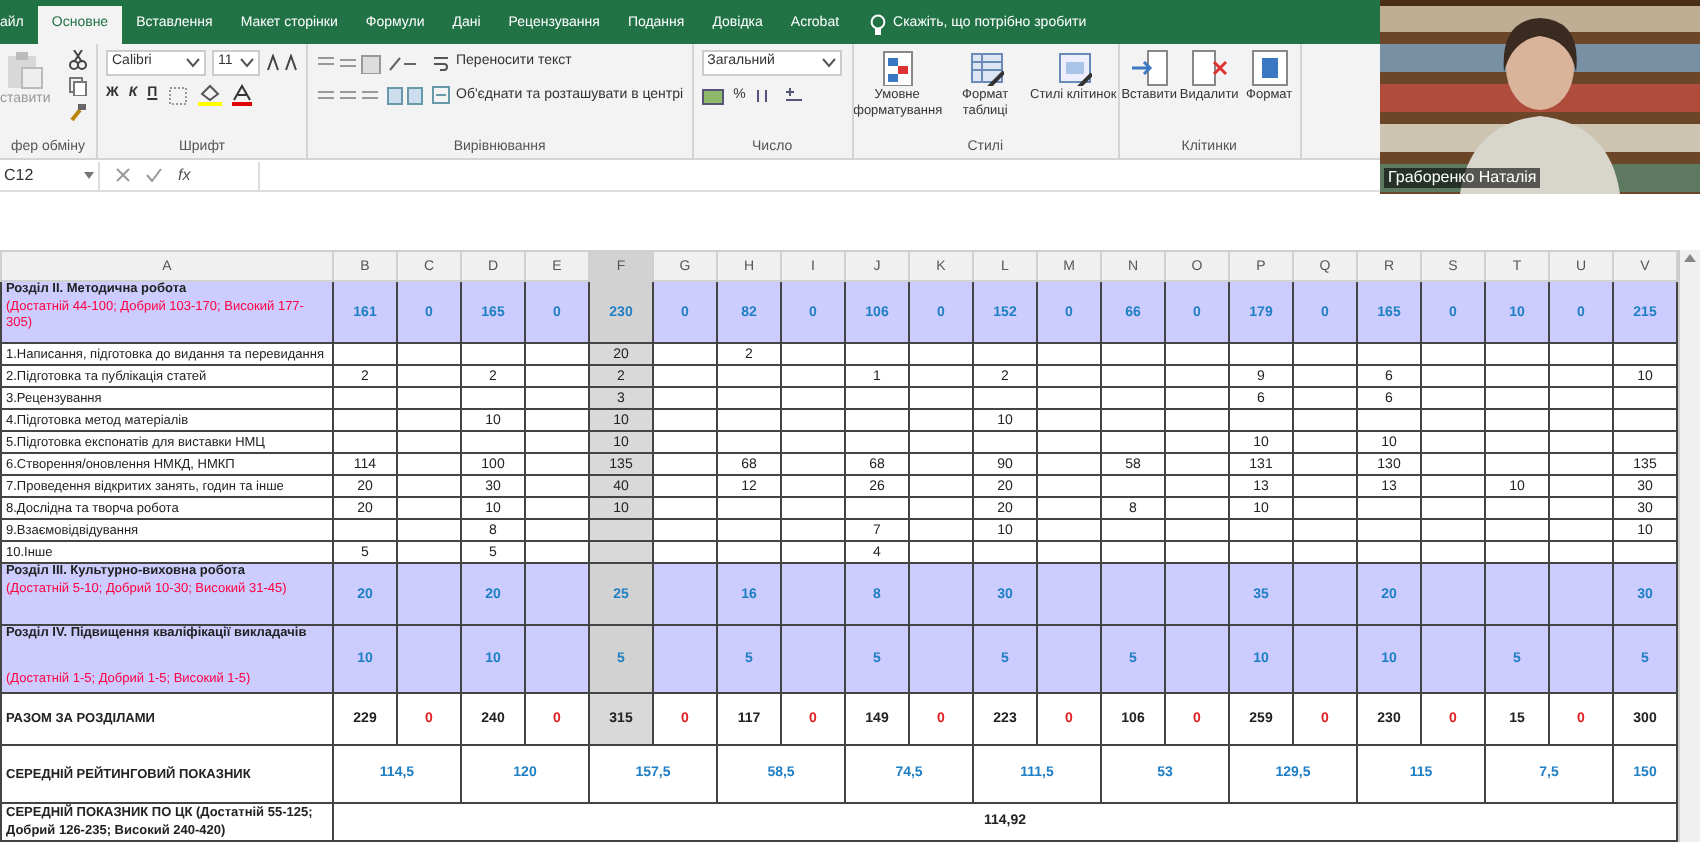 The width and height of the screenshot is (1700, 842). I want to click on cancel-icon, so click(123, 175).